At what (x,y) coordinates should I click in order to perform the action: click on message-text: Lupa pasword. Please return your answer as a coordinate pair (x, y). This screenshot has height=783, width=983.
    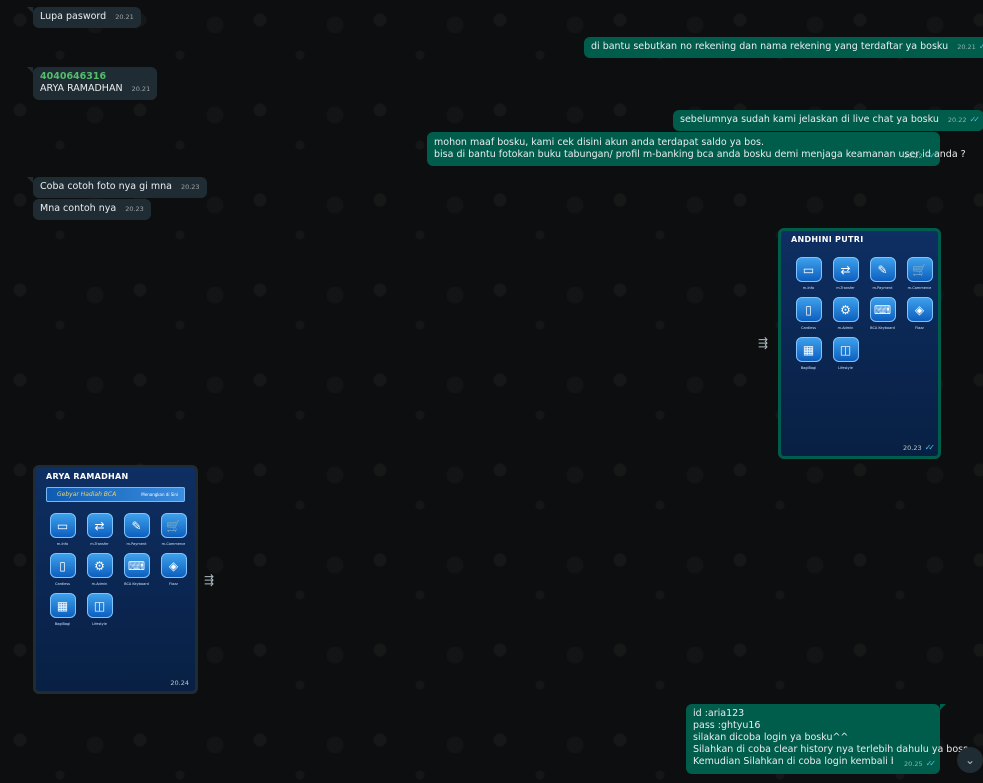
    Looking at the image, I should click on (73, 16).